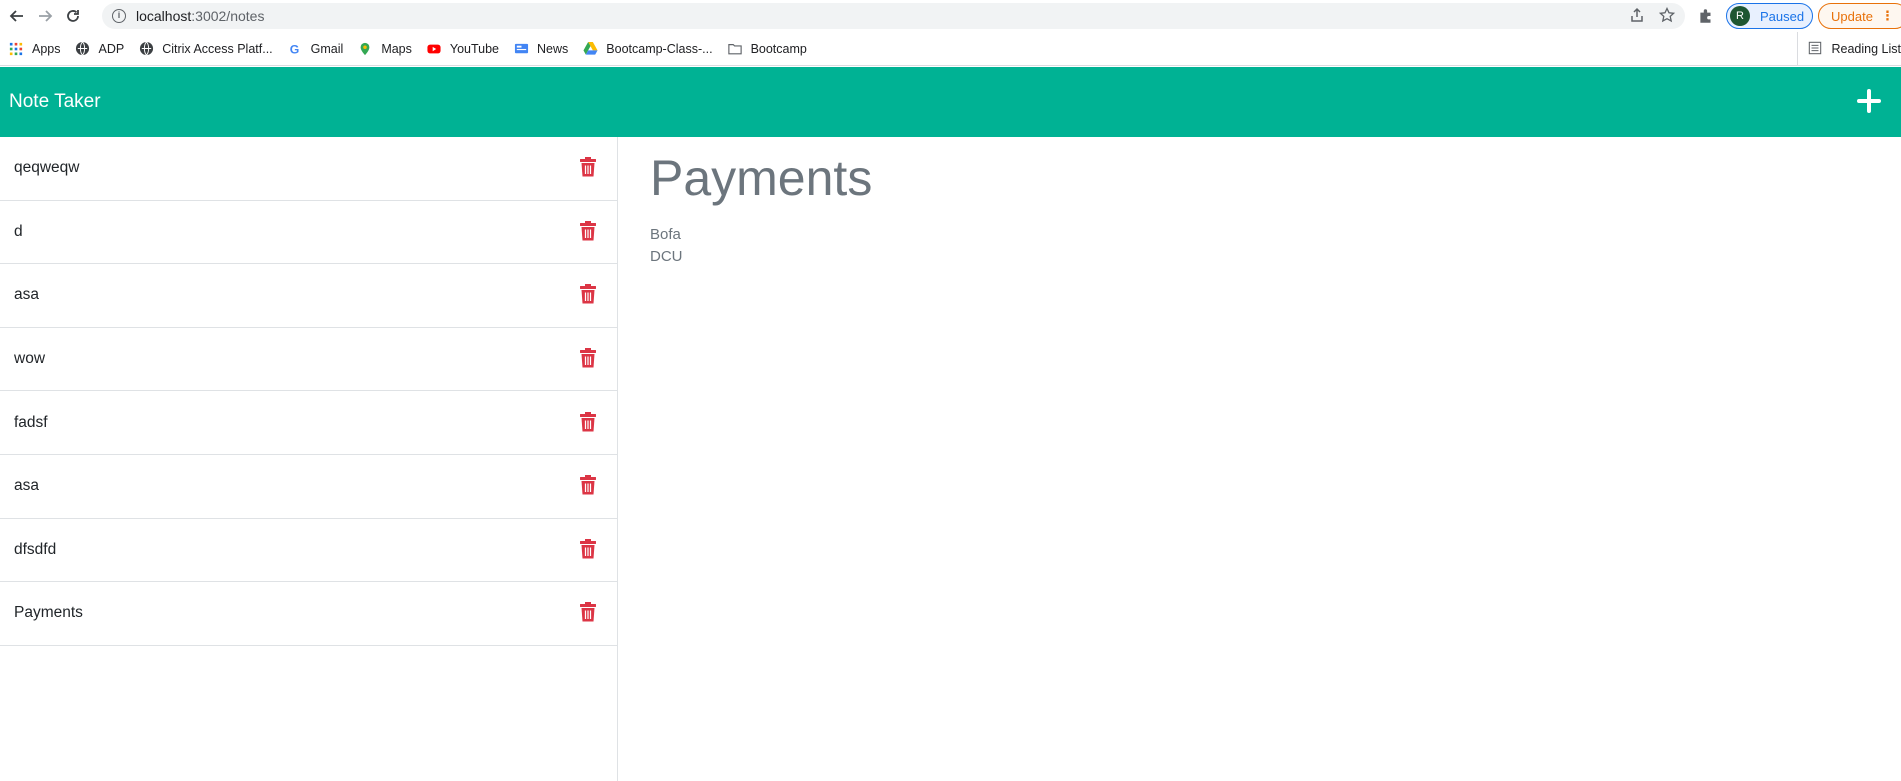 The image size is (1901, 781). Describe the element at coordinates (46, 48) in the screenshot. I see `bookmark-label: Apps` at that location.